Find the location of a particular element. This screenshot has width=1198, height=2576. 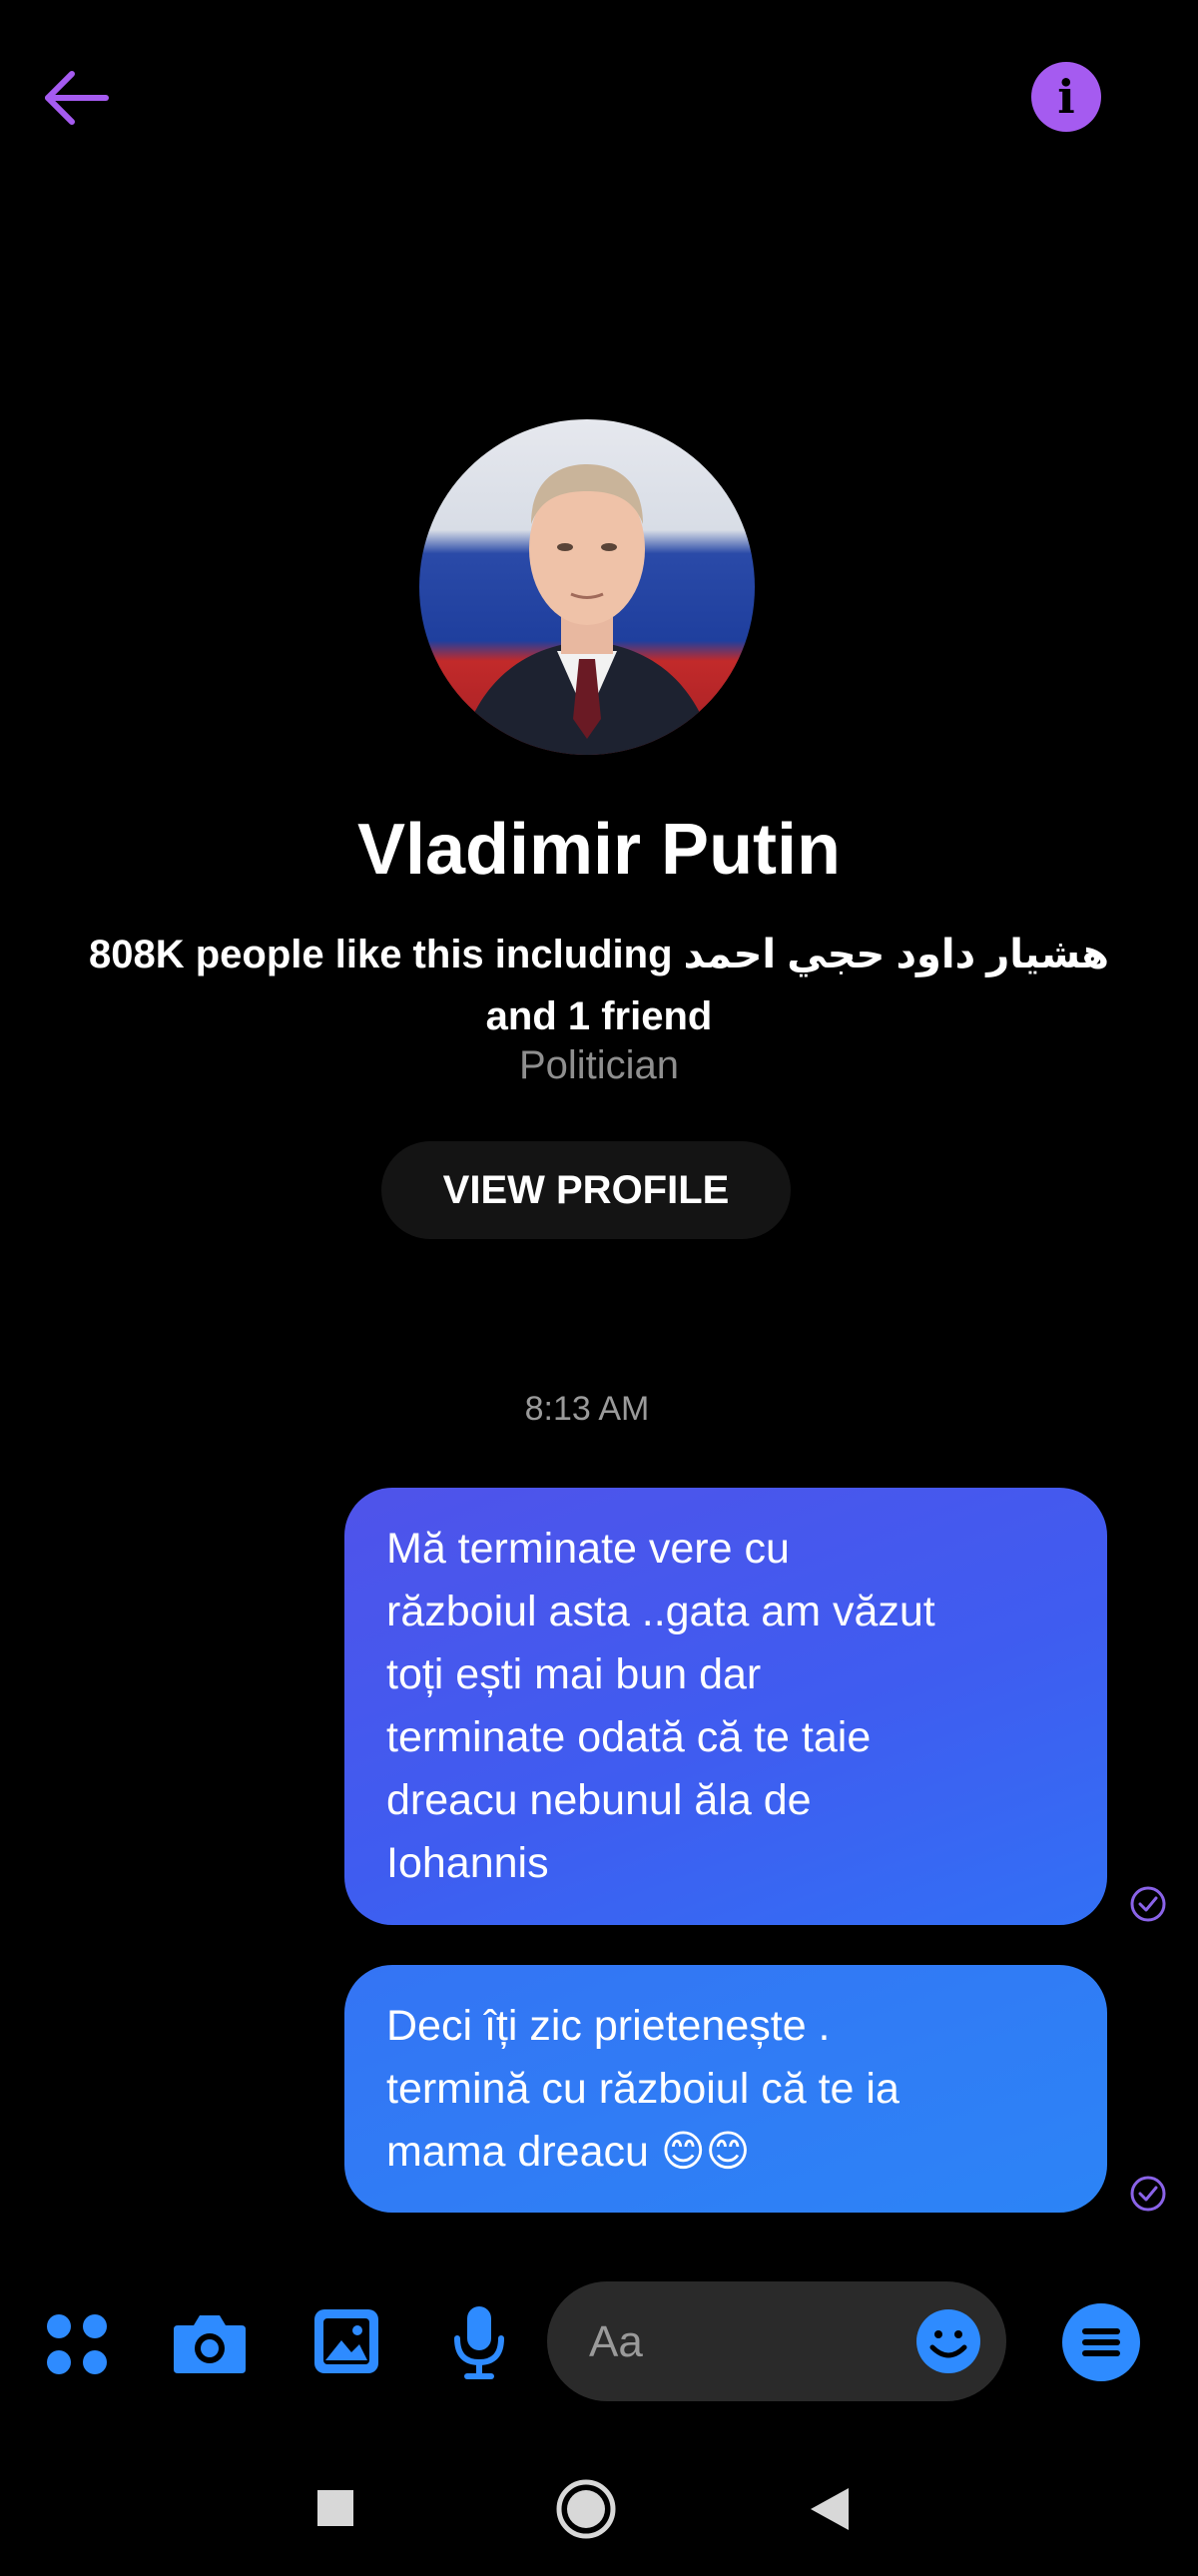

message-line: dreacu nebunul ăla de is located at coordinates (599, 1800).